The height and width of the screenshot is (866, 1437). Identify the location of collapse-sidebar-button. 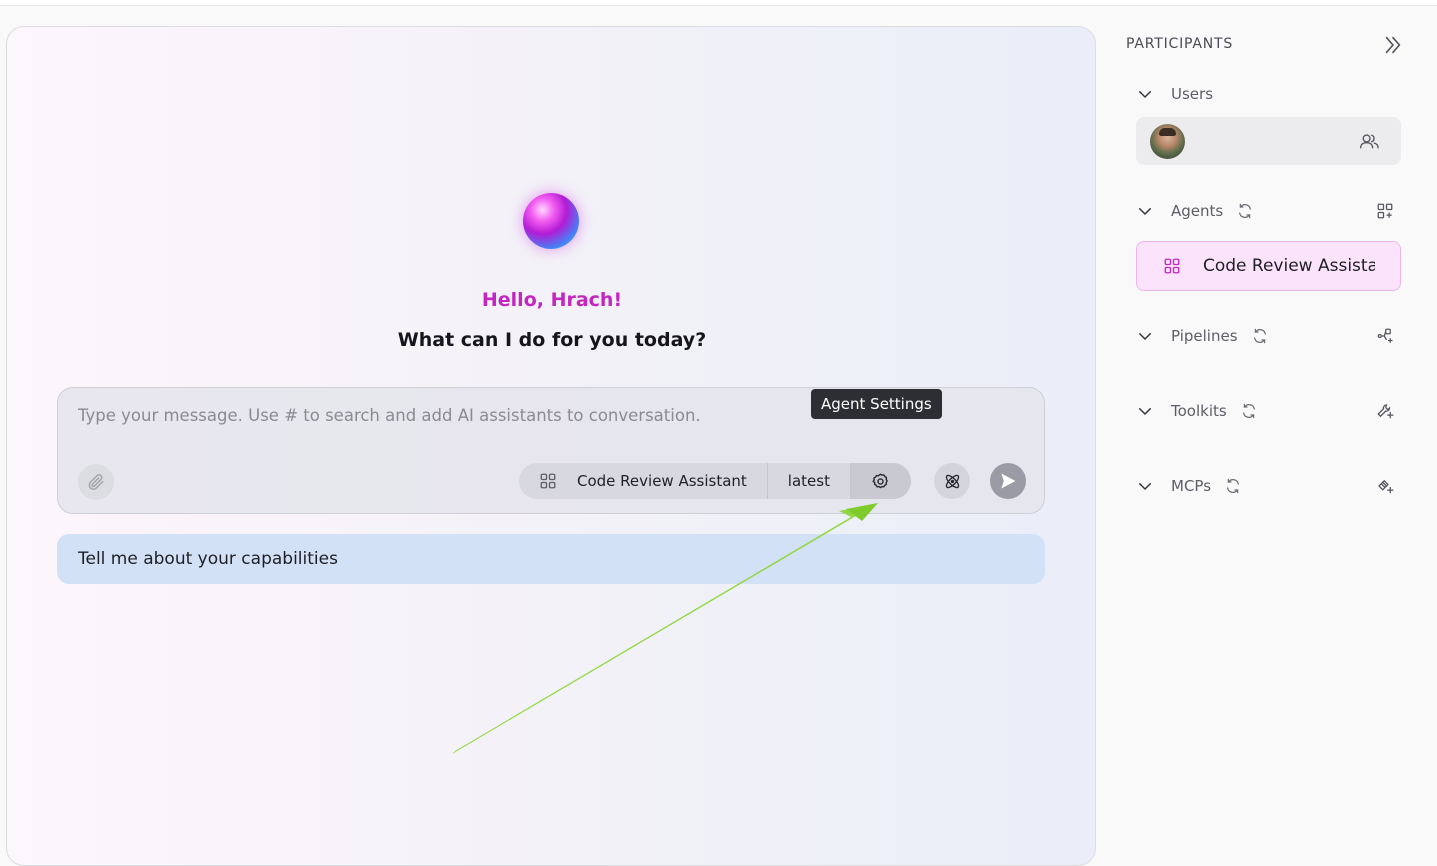
(1393, 47).